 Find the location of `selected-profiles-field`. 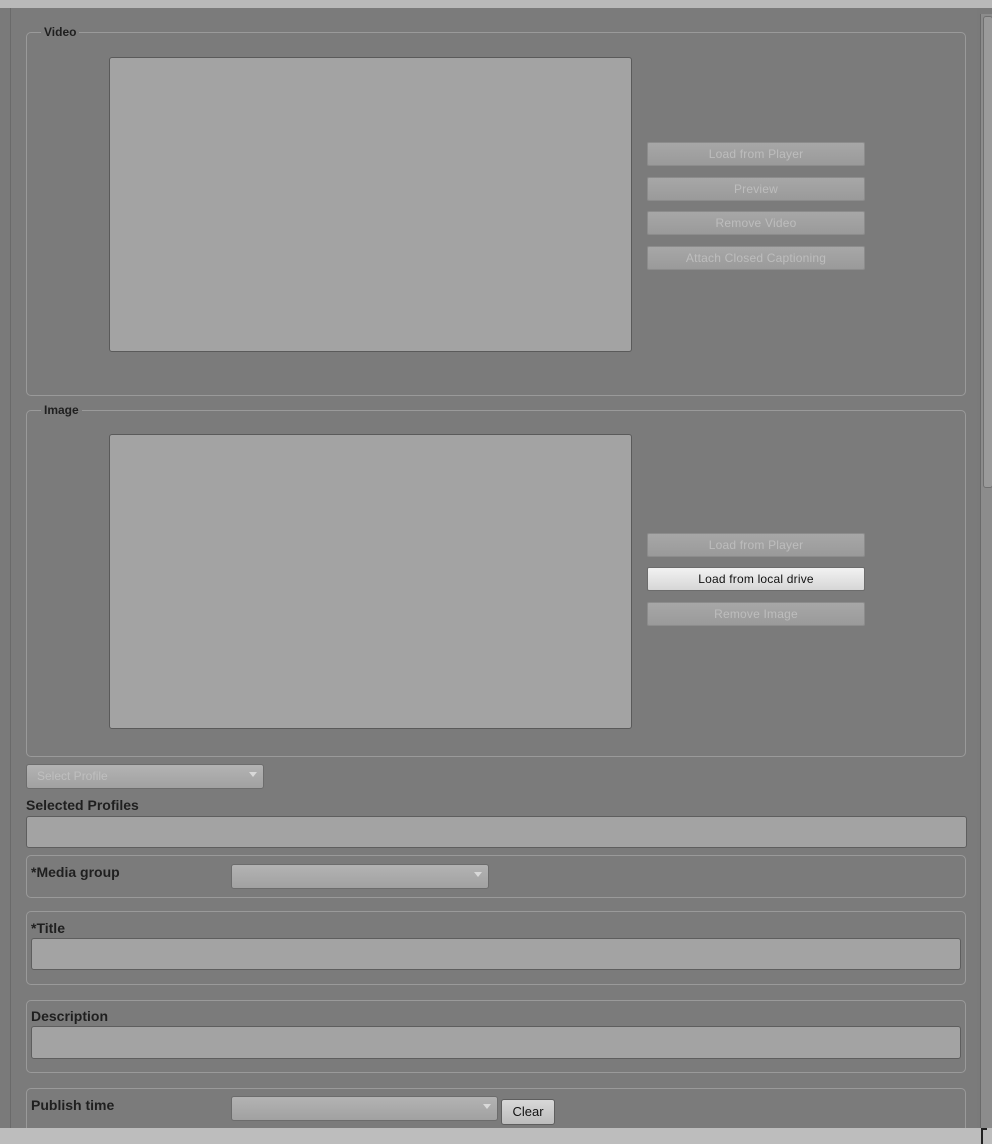

selected-profiles-field is located at coordinates (496, 832).